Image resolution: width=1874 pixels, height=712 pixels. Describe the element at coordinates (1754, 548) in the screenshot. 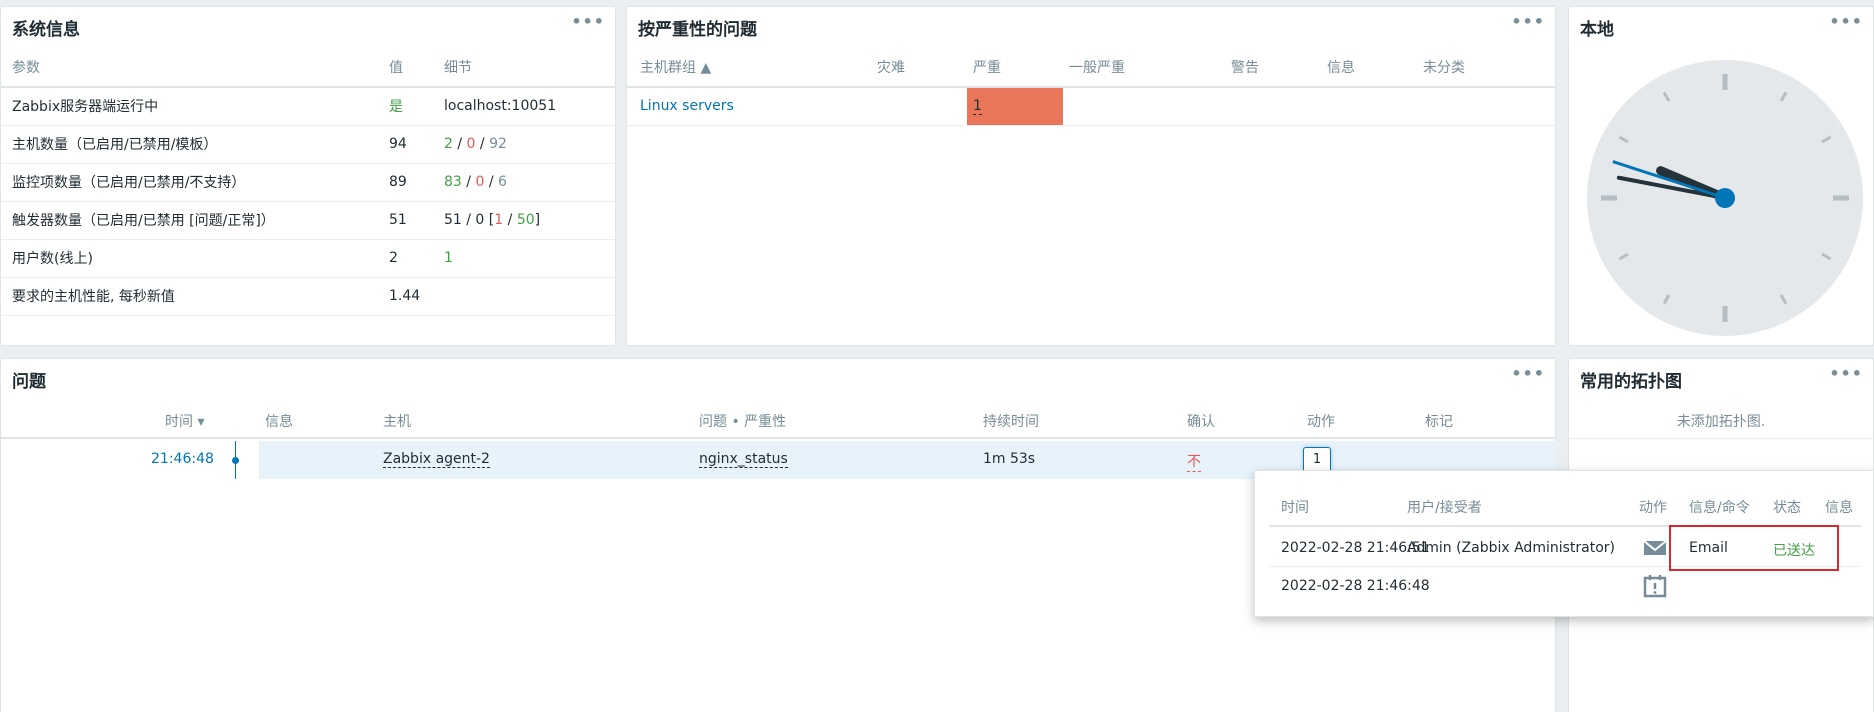

I see `highlight-box` at that location.